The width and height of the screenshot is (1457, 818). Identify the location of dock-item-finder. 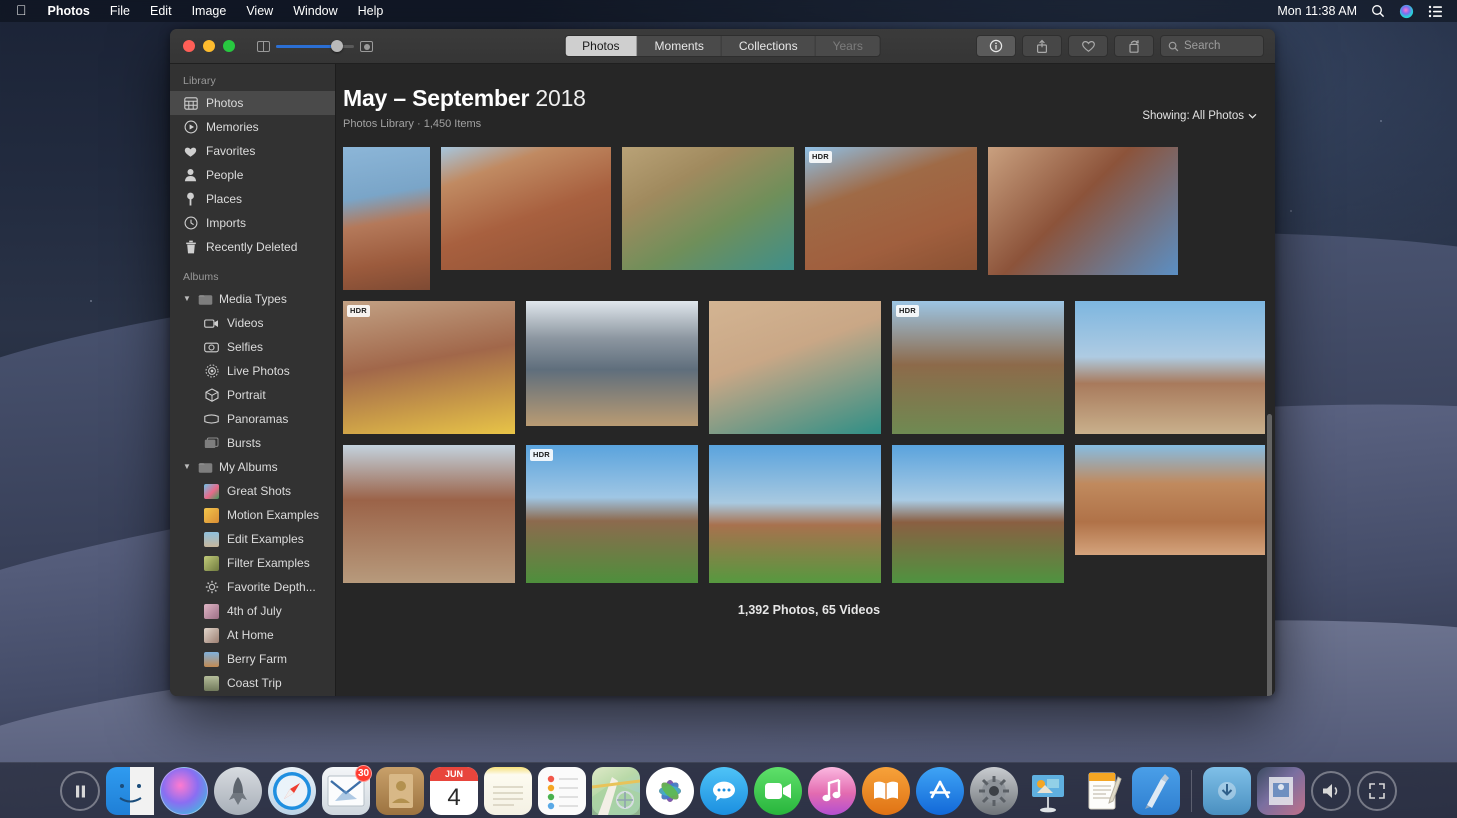
(130, 791).